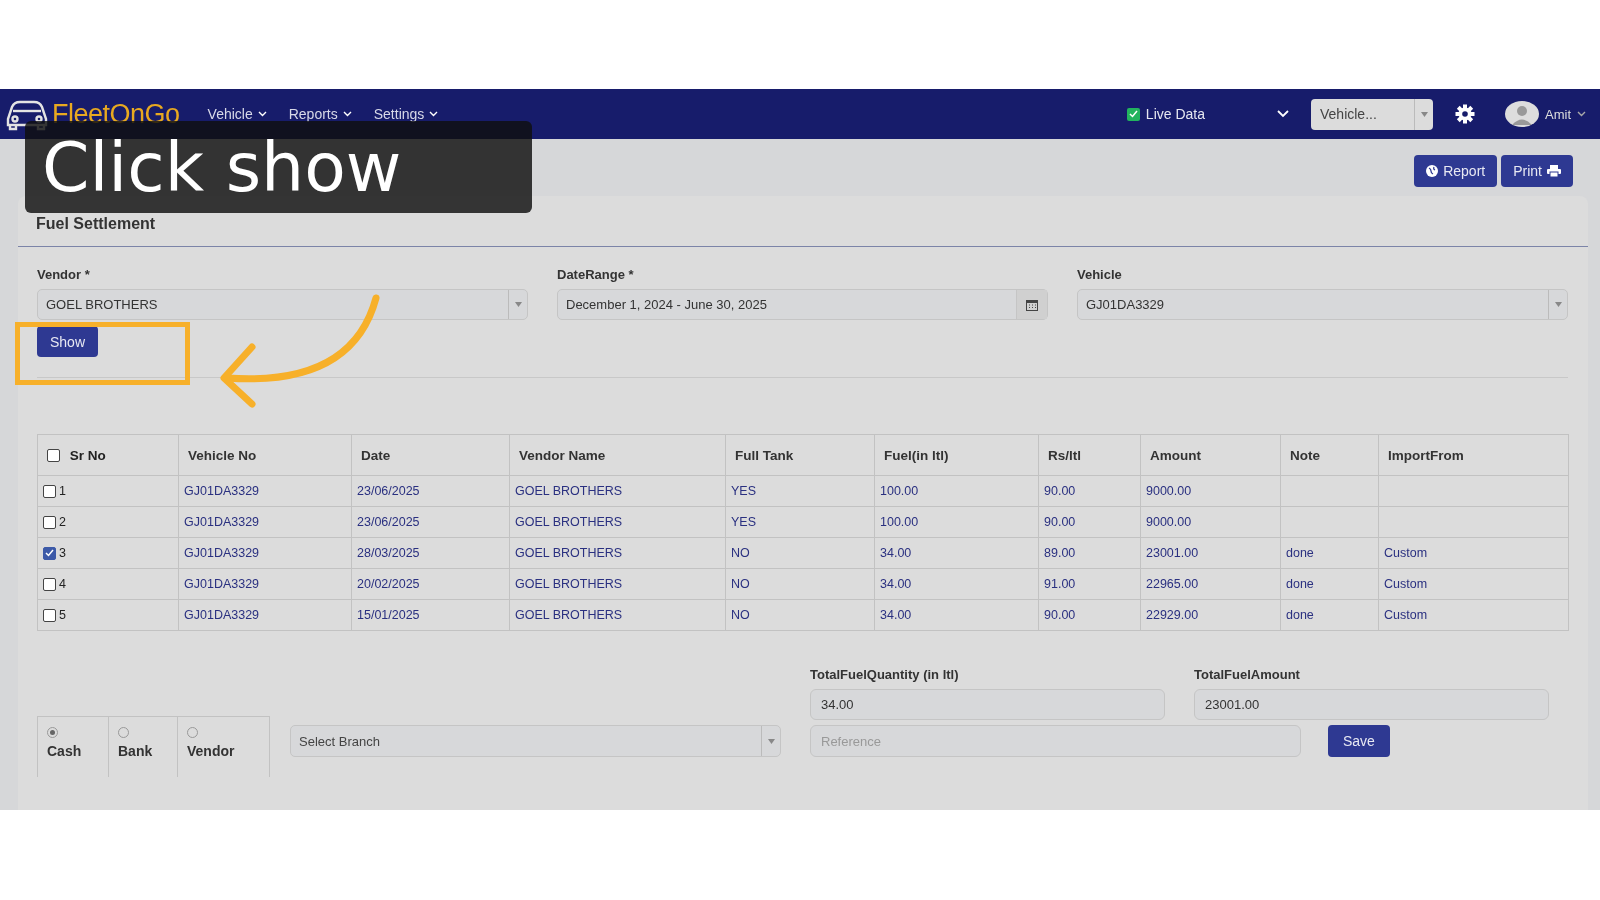 Image resolution: width=1600 pixels, height=900 pixels. What do you see at coordinates (388, 553) in the screenshot?
I see `table-cell: 28/03/2025` at bounding box center [388, 553].